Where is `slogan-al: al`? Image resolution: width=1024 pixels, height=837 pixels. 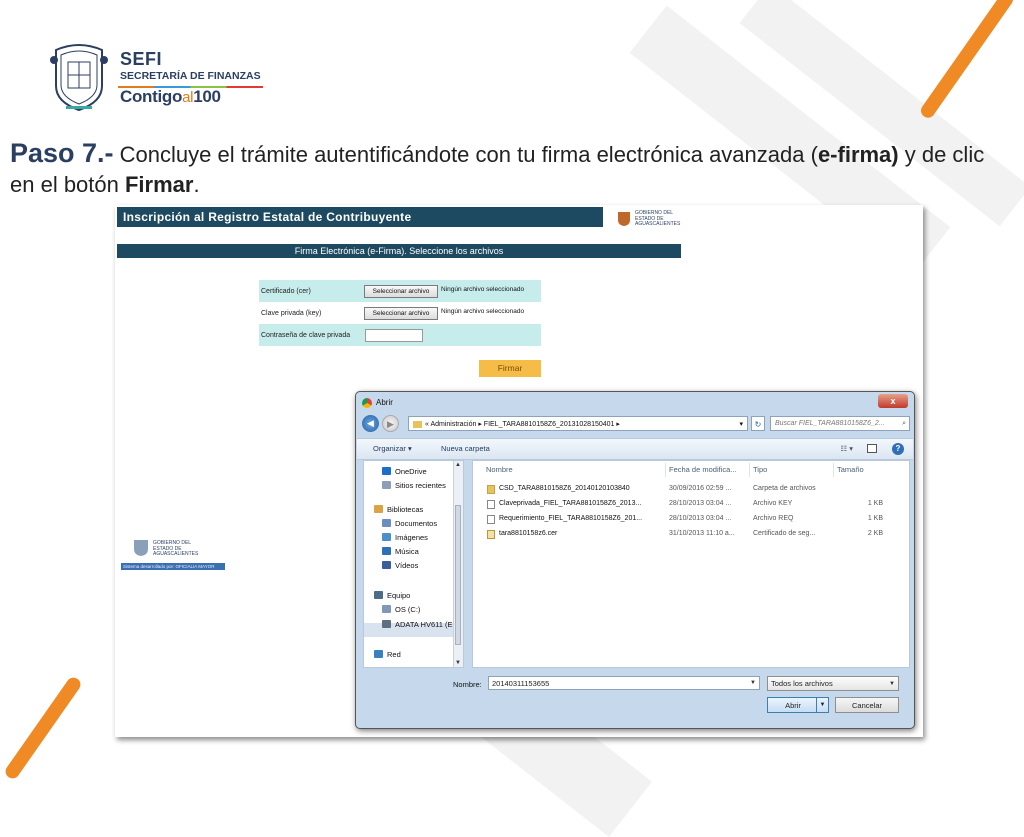 slogan-al: al is located at coordinates (188, 97).